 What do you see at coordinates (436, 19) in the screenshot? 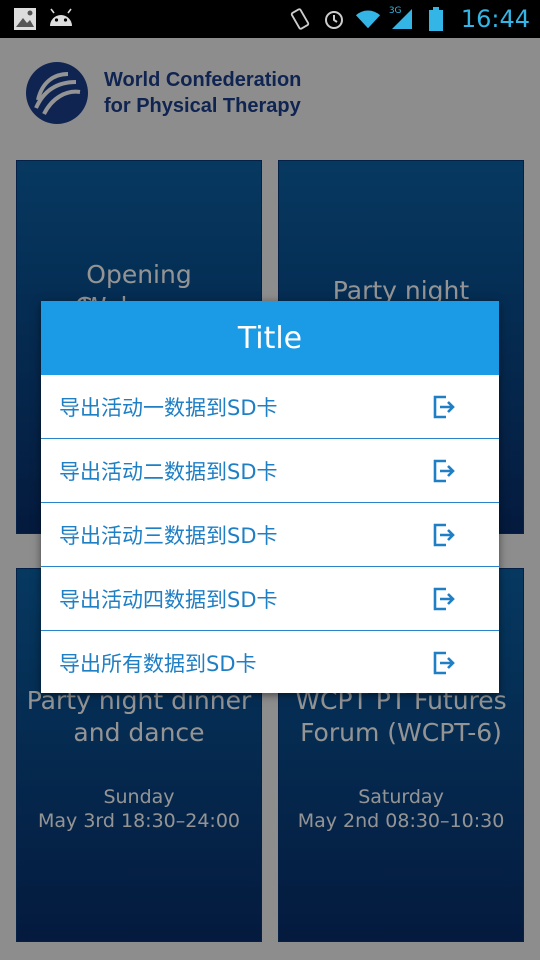
I see `battery-icon` at bounding box center [436, 19].